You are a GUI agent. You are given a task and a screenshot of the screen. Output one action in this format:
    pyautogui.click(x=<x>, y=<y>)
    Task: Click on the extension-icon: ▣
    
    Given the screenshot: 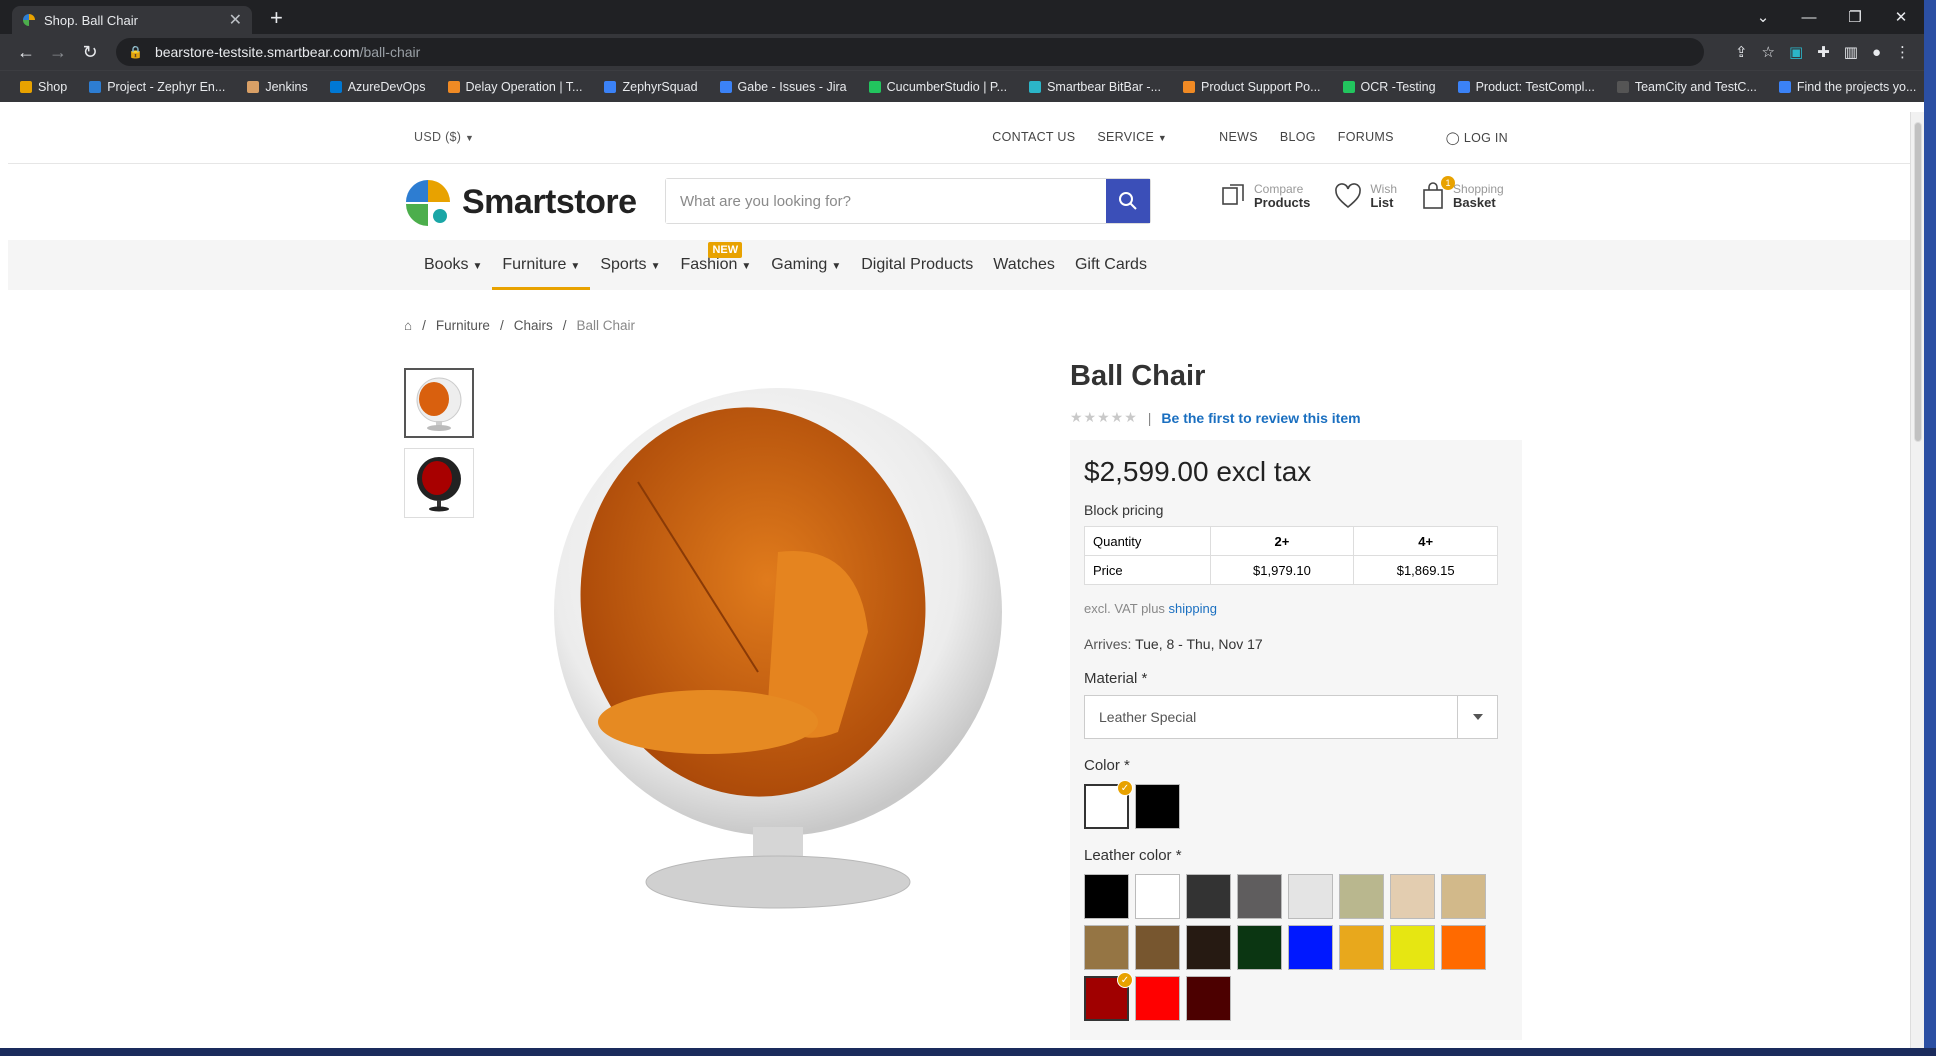 What is the action you would take?
    pyautogui.click(x=1796, y=52)
    